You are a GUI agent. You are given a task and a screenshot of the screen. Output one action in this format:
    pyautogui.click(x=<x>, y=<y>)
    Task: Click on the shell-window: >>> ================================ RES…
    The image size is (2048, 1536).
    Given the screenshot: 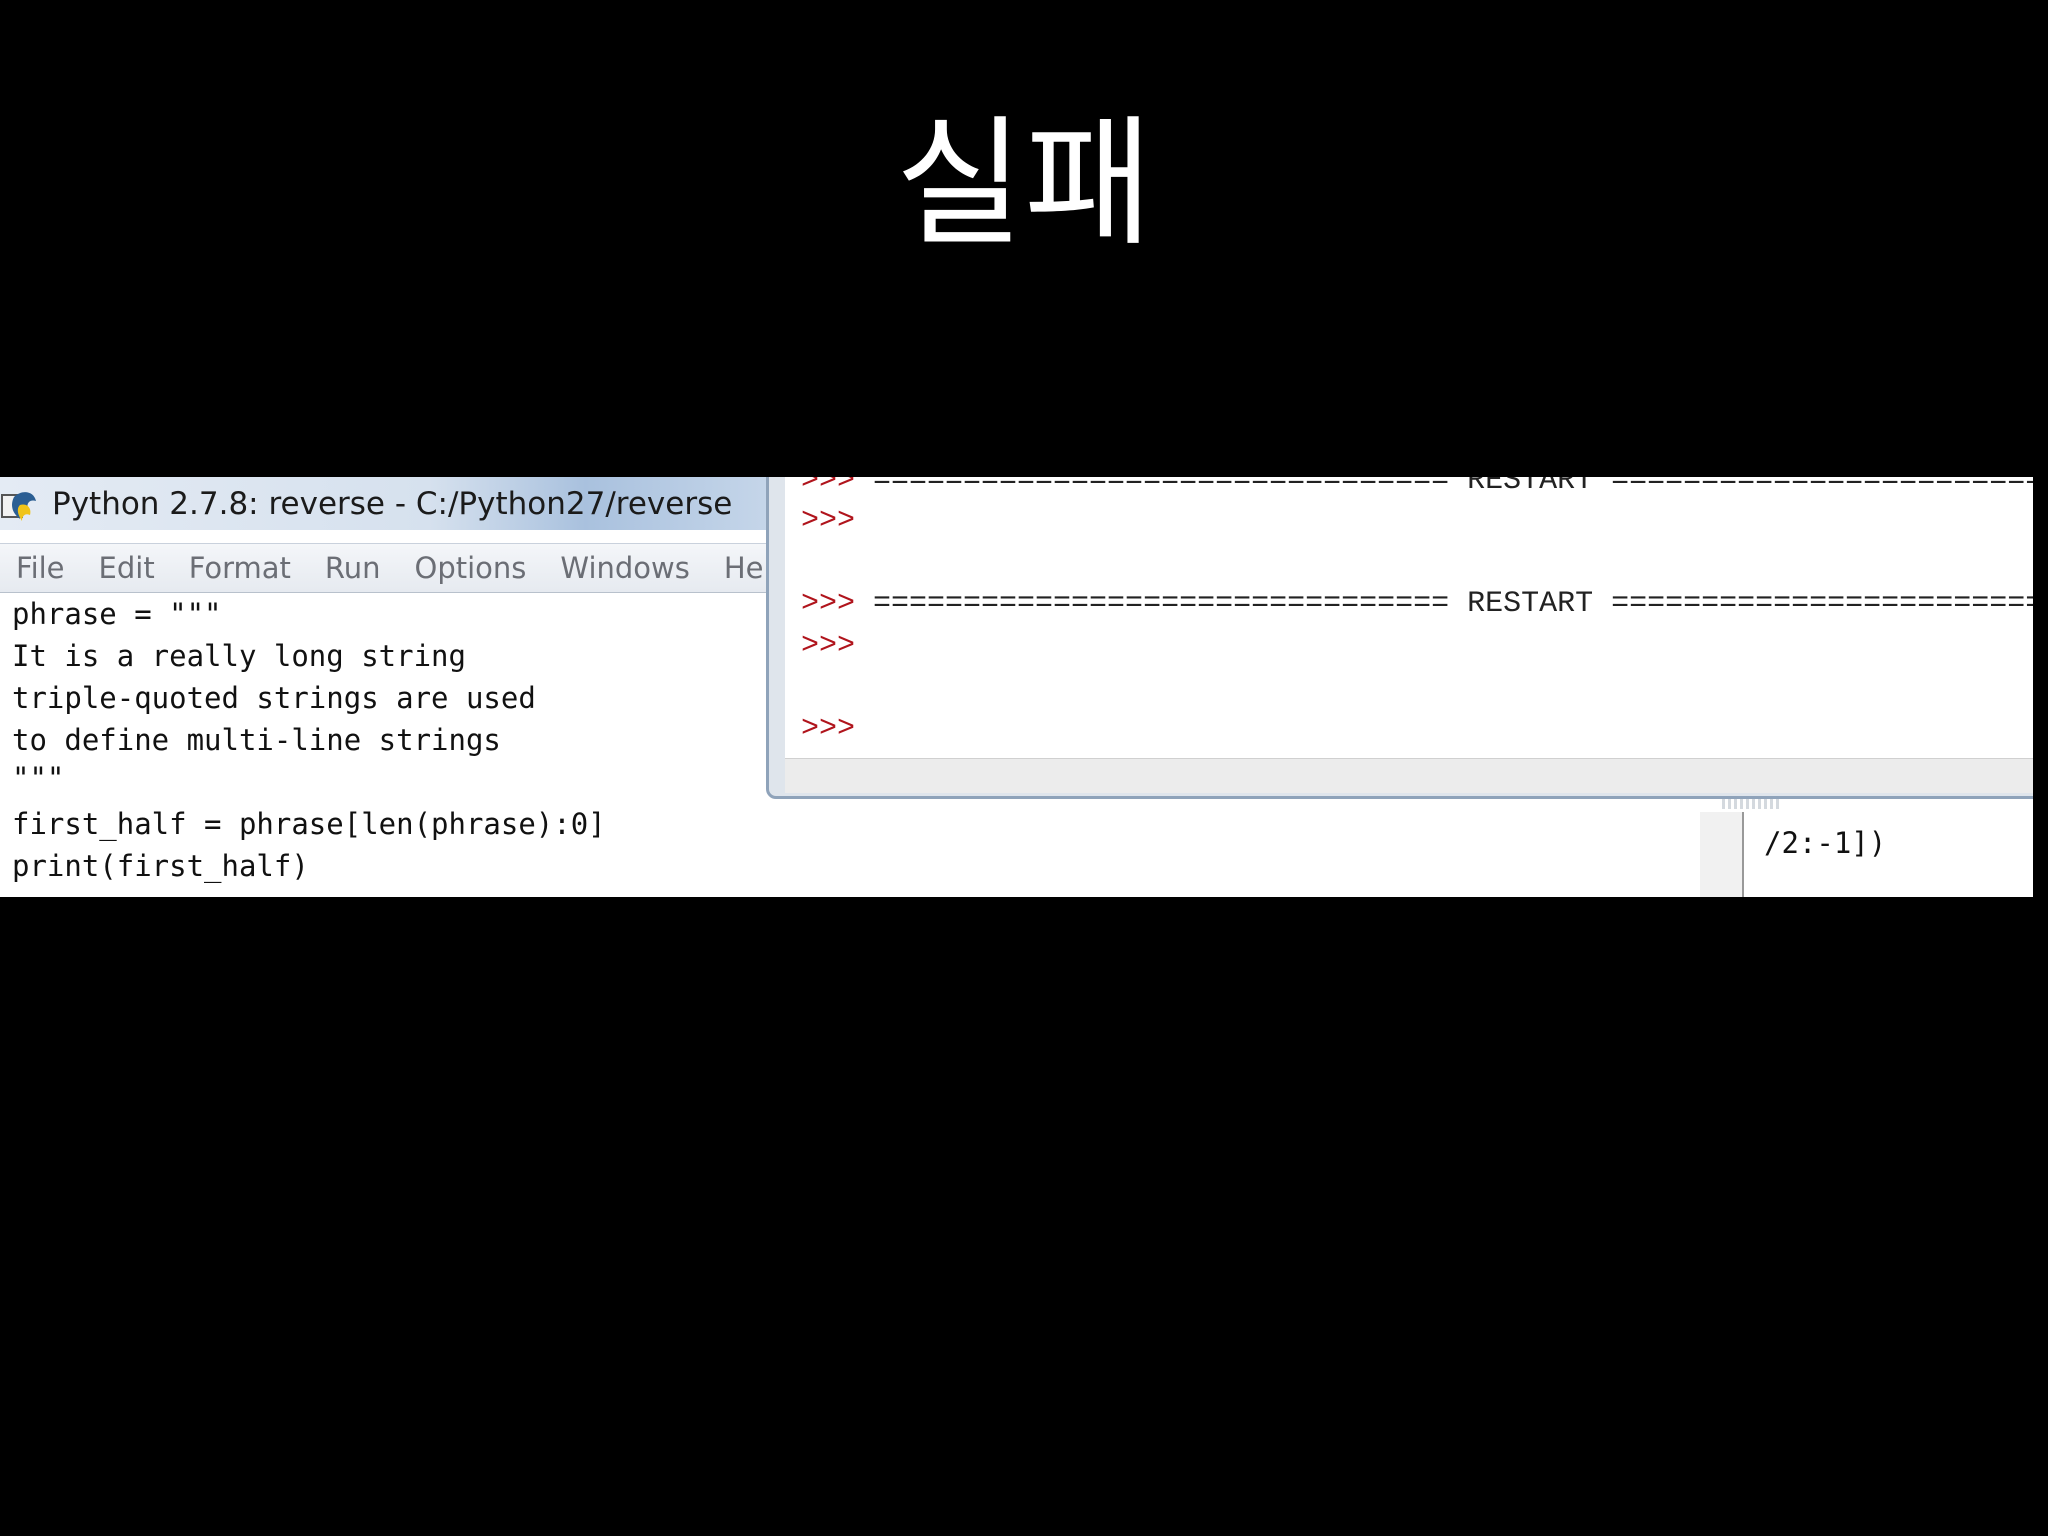 What is the action you would take?
    pyautogui.click(x=1399, y=638)
    